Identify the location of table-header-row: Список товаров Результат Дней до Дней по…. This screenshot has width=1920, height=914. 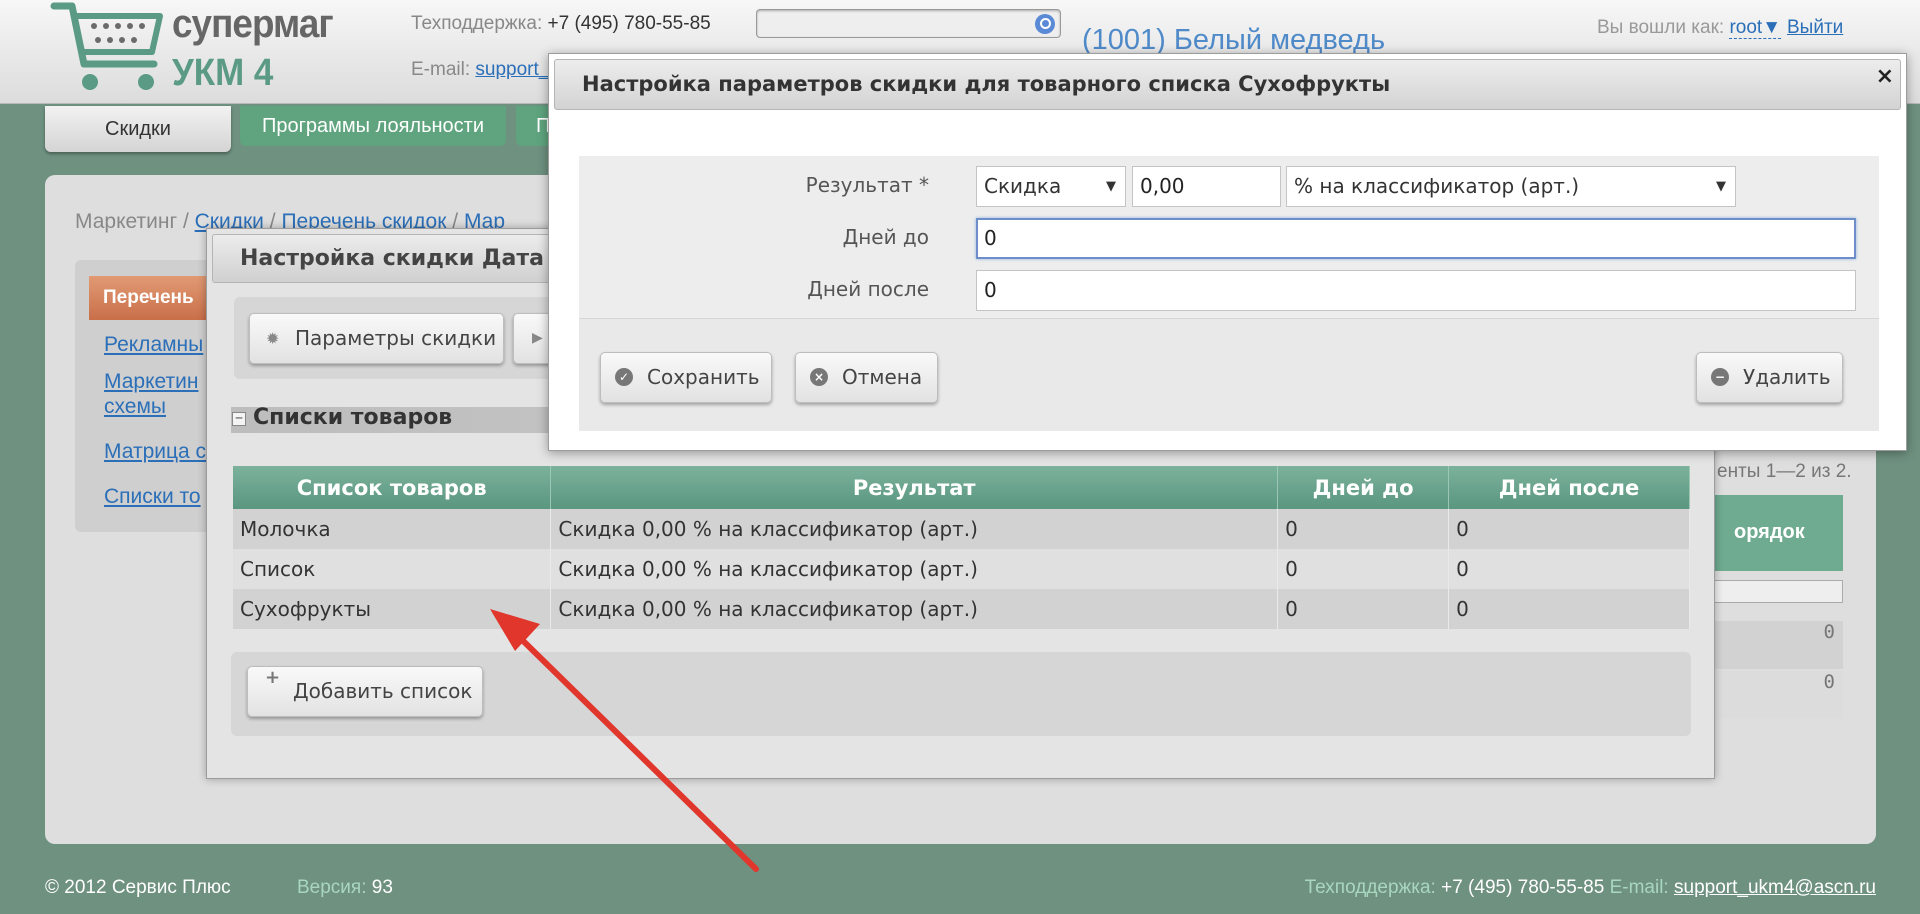
(961, 487).